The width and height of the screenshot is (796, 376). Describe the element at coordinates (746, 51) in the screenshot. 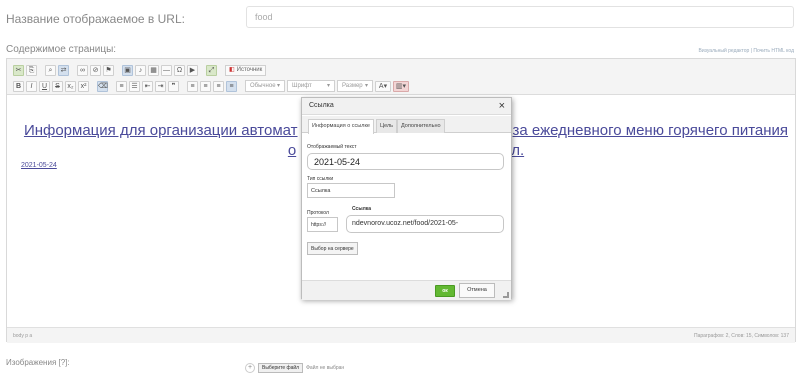

I see `editor-mode-links: Визуальный редактор | Почить HTML код` at that location.